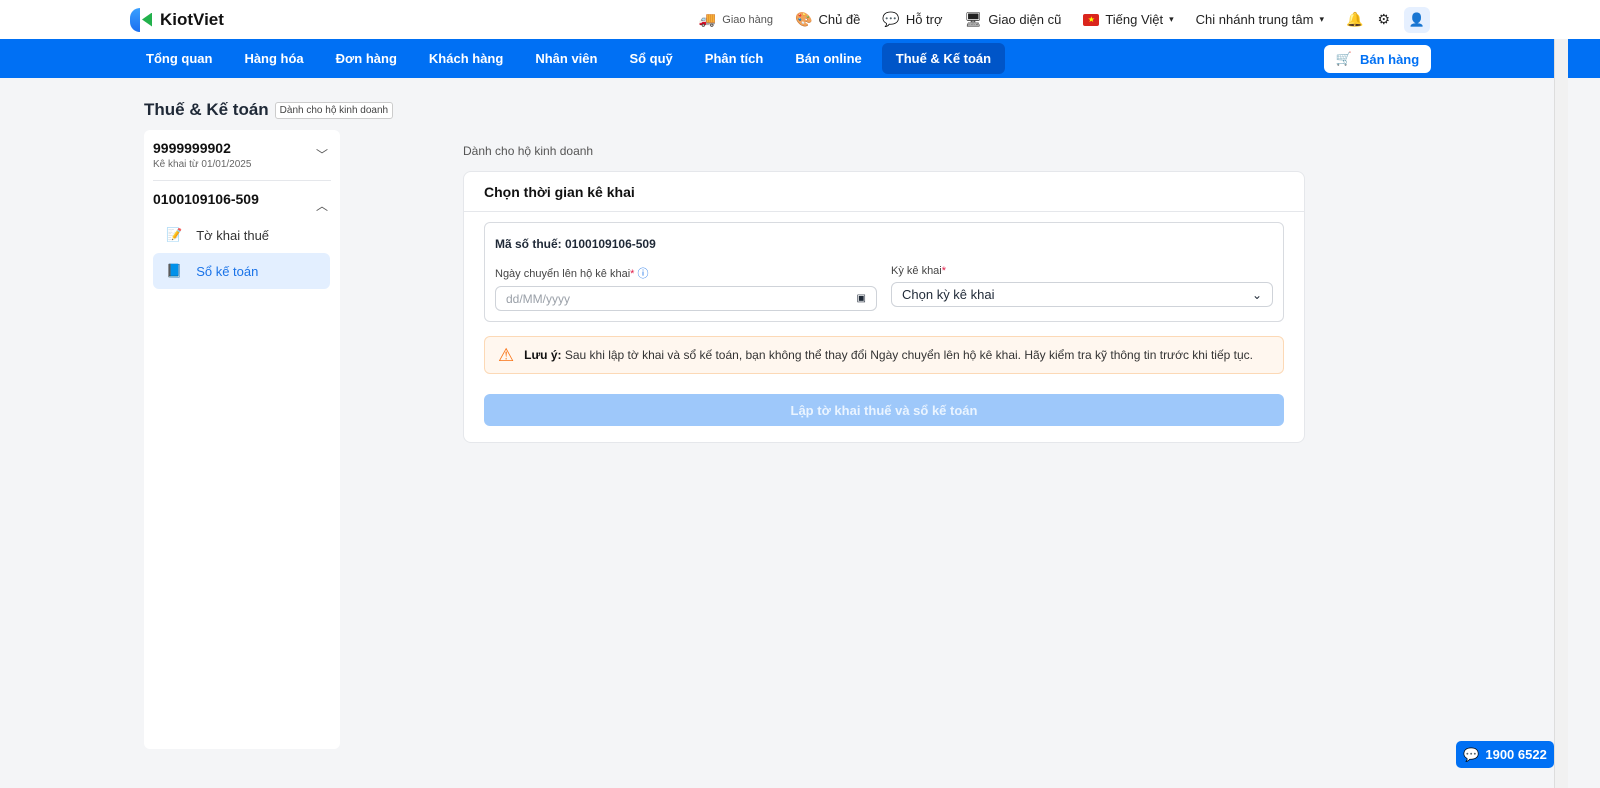 This screenshot has height=788, width=1600. I want to click on avatar: 👤, so click(1417, 19).